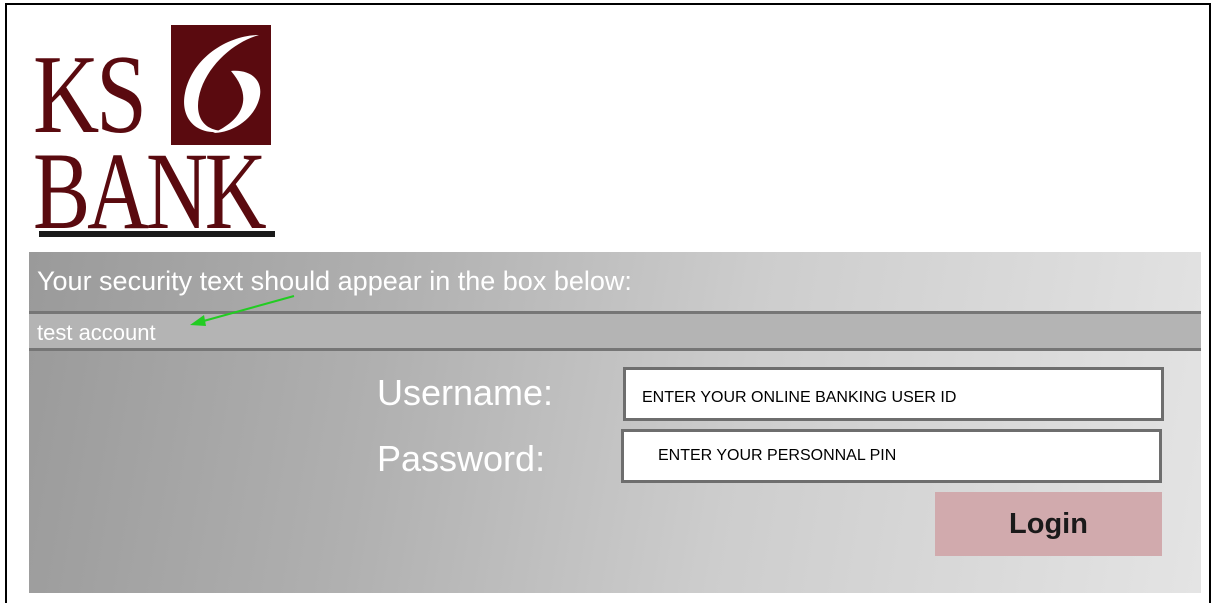  Describe the element at coordinates (150, 191) in the screenshot. I see `logo-text-bank: BANK` at that location.